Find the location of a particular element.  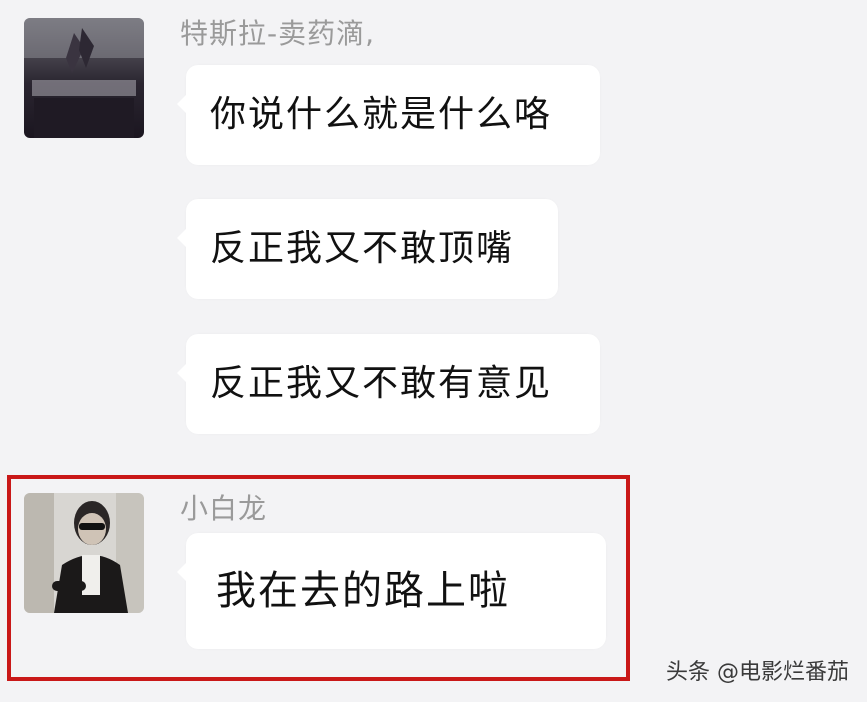

dark-room-photo-avatar-icon is located at coordinates (84, 78).